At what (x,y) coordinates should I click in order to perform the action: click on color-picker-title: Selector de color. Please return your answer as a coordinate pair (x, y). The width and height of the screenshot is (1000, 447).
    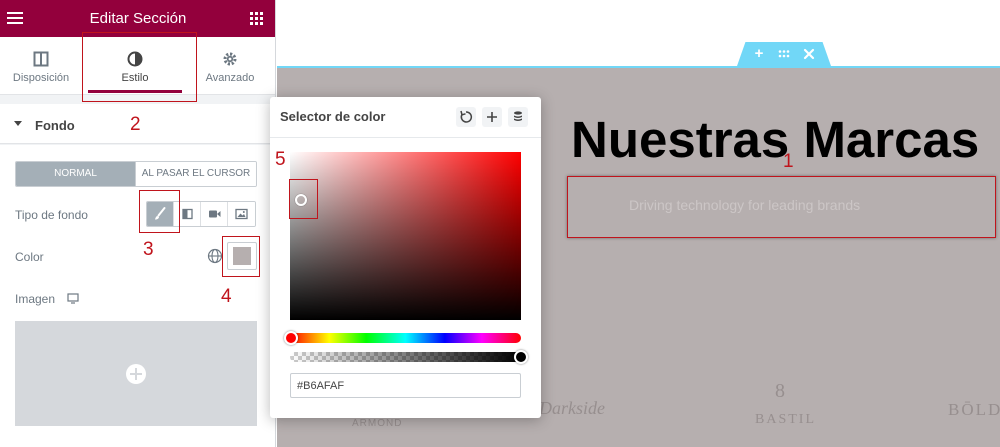
    Looking at the image, I should click on (333, 116).